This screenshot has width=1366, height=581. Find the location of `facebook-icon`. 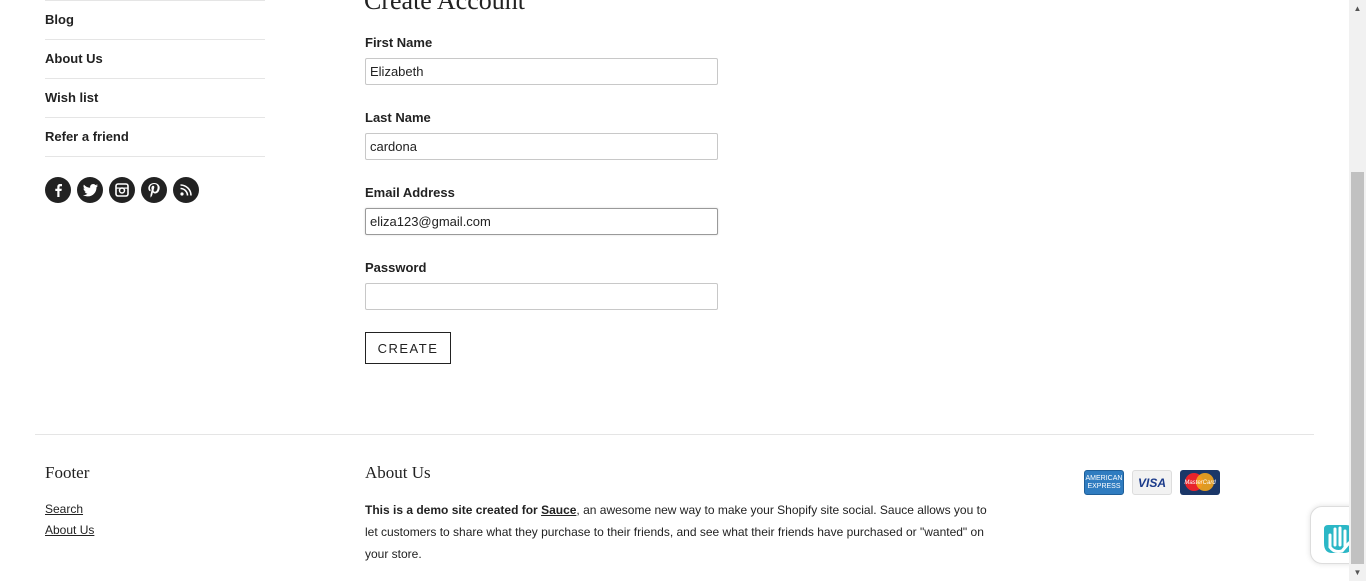

facebook-icon is located at coordinates (58, 190).